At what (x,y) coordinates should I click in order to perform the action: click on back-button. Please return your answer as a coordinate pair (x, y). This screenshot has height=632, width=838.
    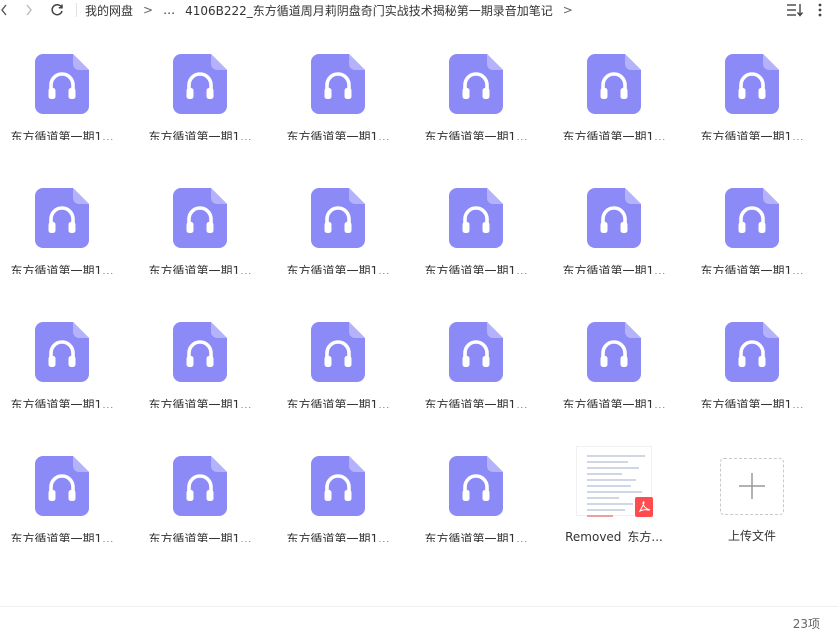
    Looking at the image, I should click on (5, 10).